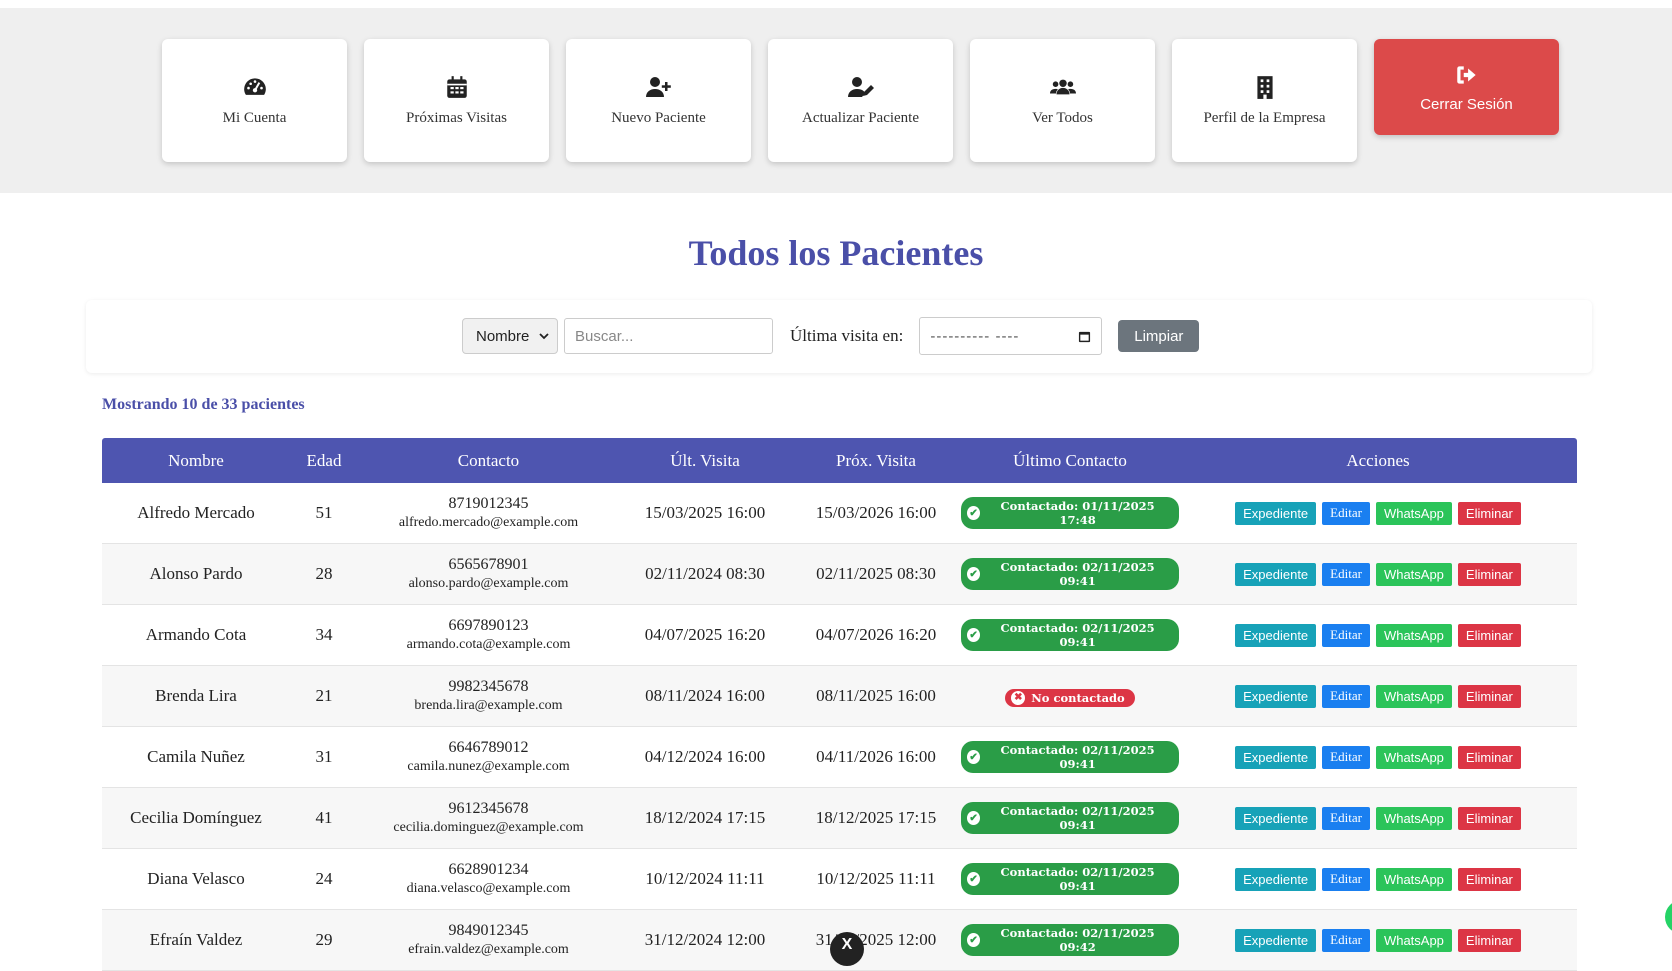 The image size is (1672, 971). Describe the element at coordinates (705, 757) in the screenshot. I see `last-visit: 04/12/2024 16:00` at that location.